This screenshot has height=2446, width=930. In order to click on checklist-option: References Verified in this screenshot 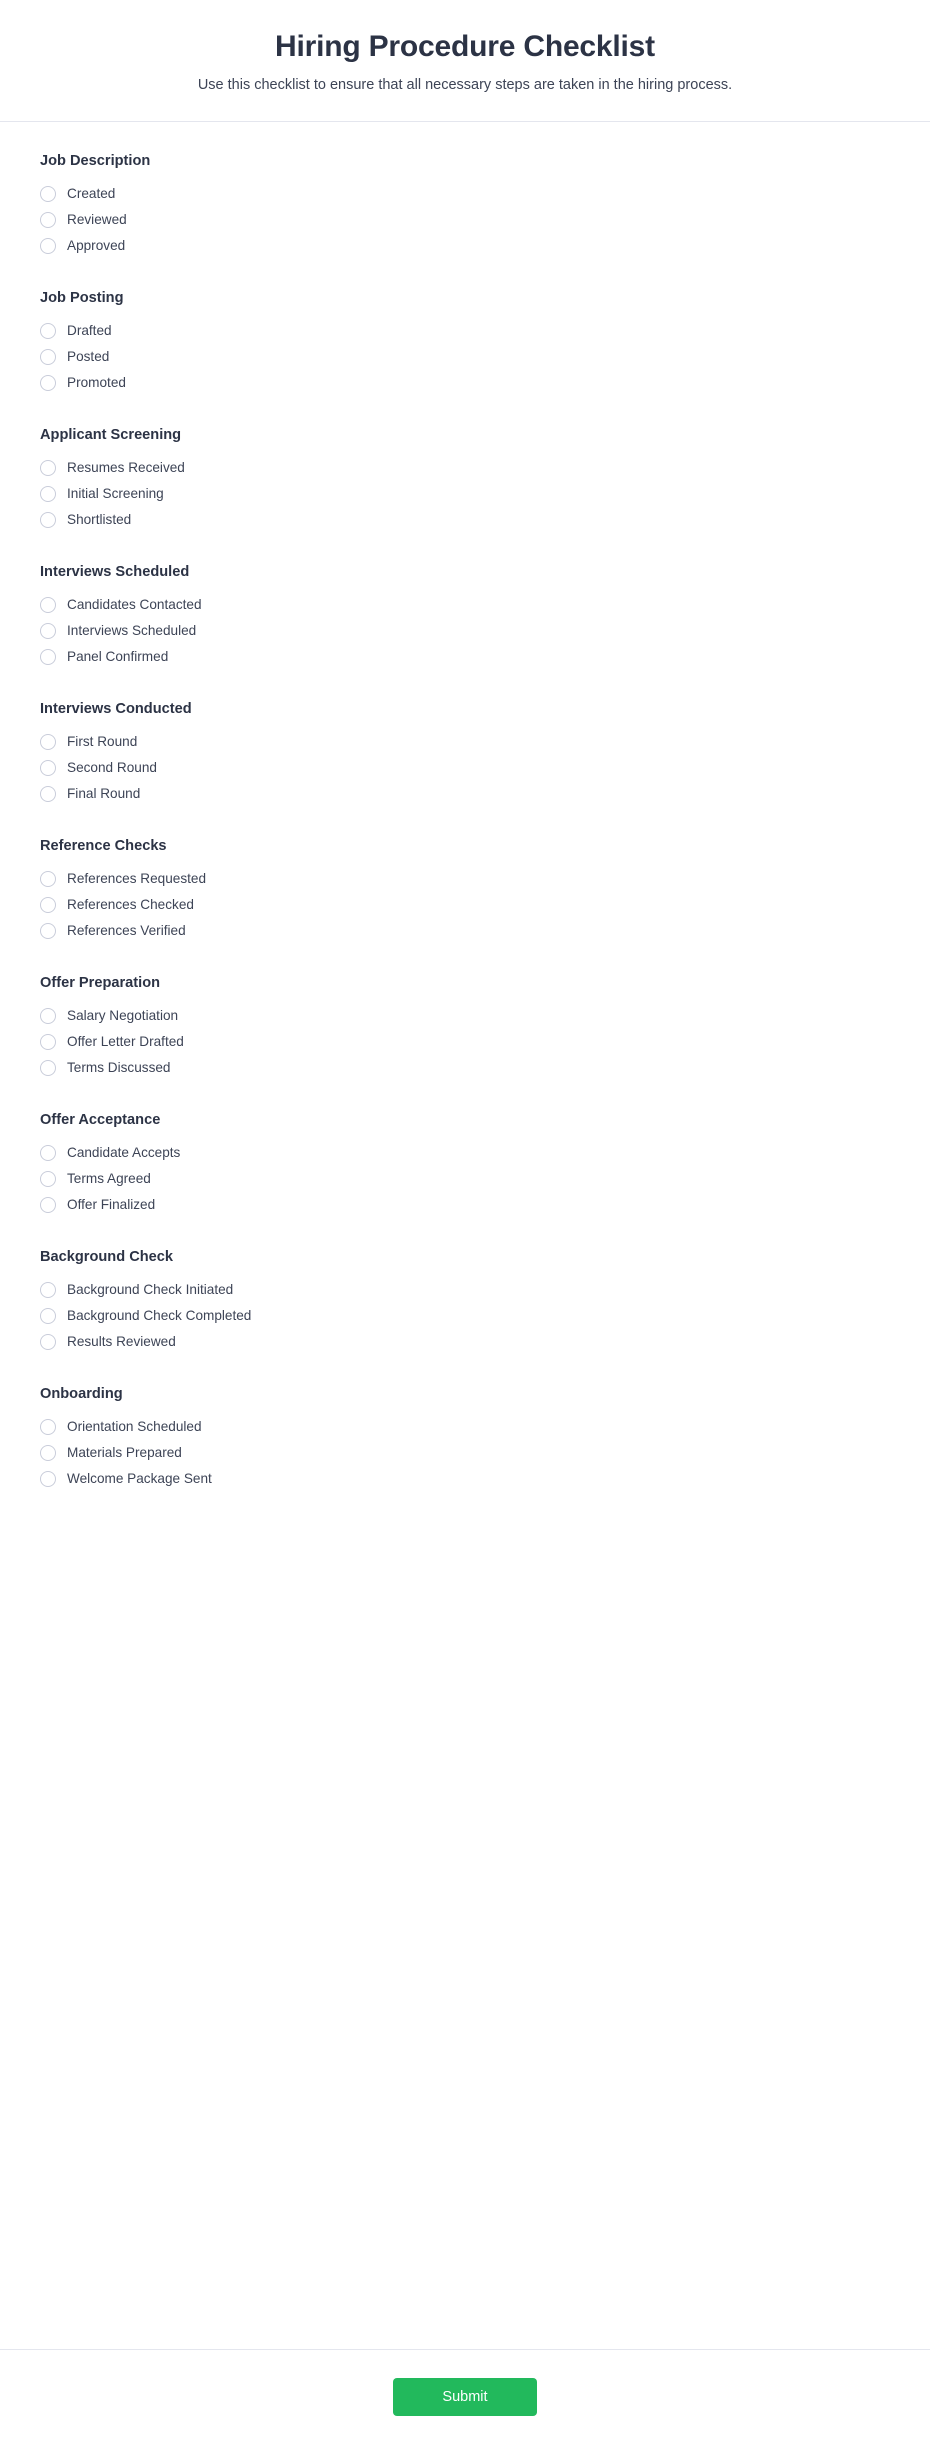, I will do `click(465, 931)`.